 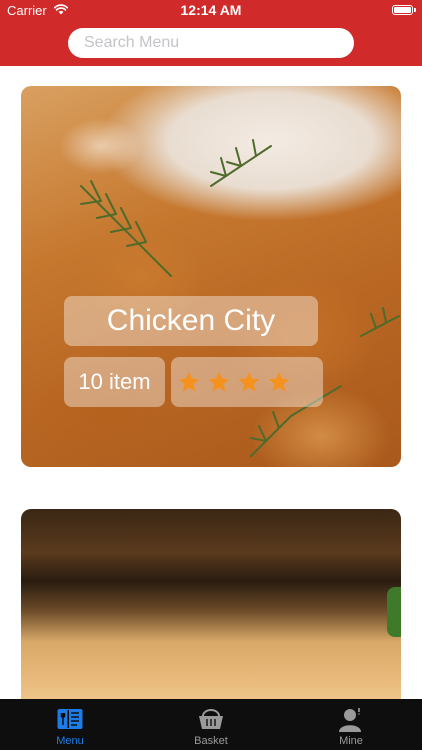 I want to click on status-bar: Carrier 12:14 AM, so click(x=211, y=11).